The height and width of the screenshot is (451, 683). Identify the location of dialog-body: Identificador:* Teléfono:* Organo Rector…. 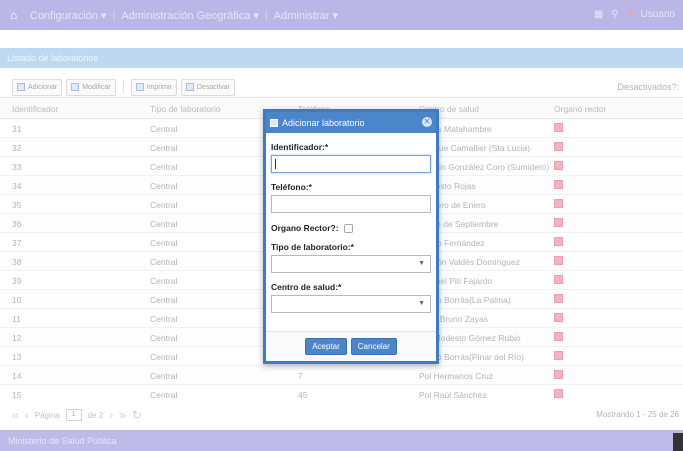
(351, 227).